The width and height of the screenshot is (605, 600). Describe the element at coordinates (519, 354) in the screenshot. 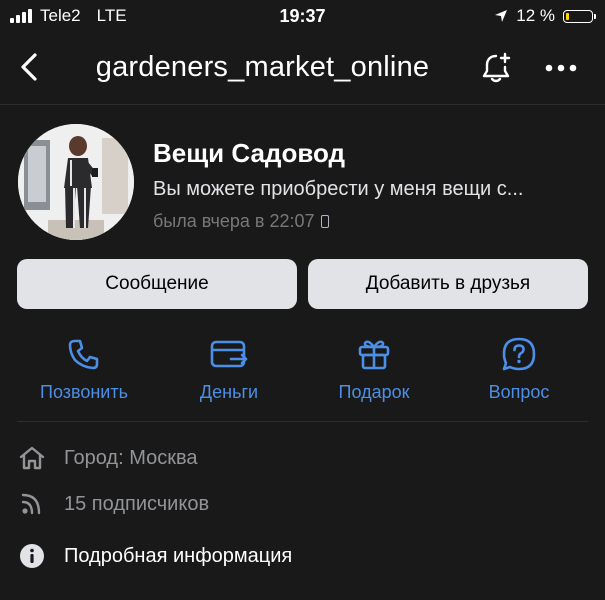

I see `question-icon` at that location.